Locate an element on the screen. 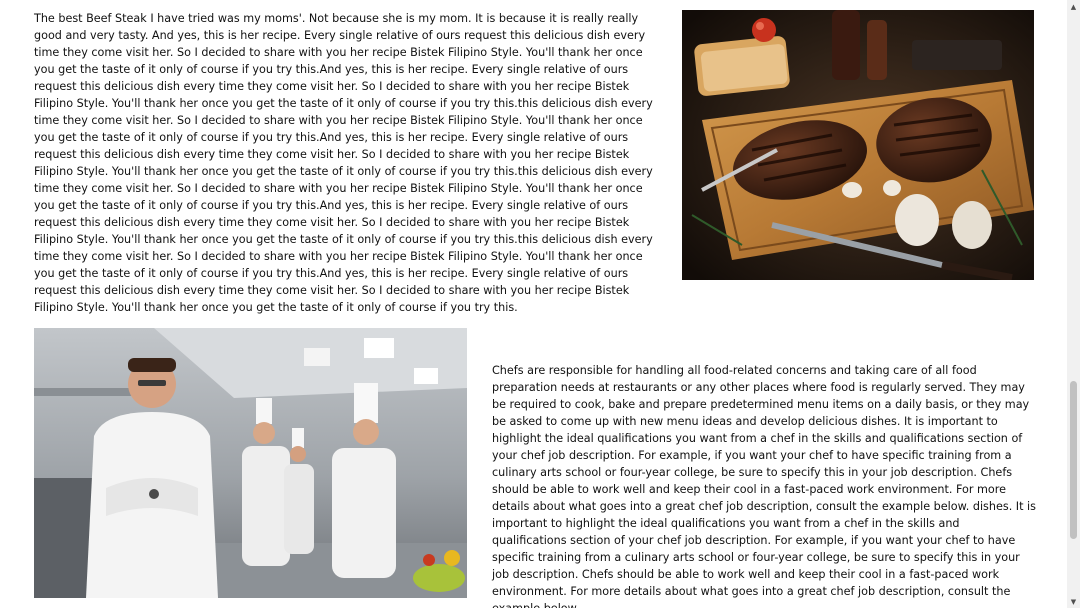  scrollbar-thumb is located at coordinates (1073, 460).